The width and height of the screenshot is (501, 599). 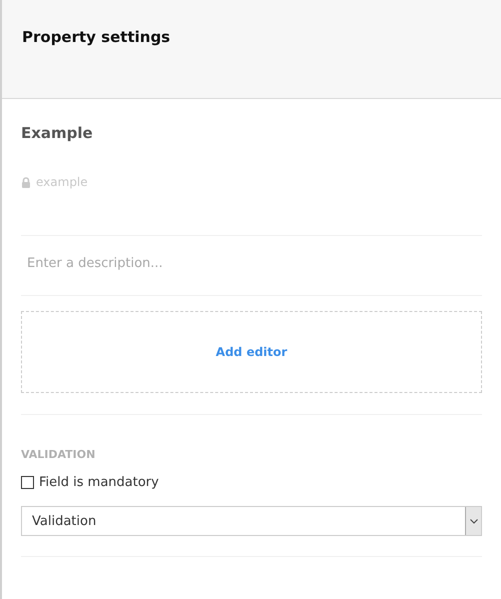 I want to click on dropdown-caret-icon, so click(x=473, y=521).